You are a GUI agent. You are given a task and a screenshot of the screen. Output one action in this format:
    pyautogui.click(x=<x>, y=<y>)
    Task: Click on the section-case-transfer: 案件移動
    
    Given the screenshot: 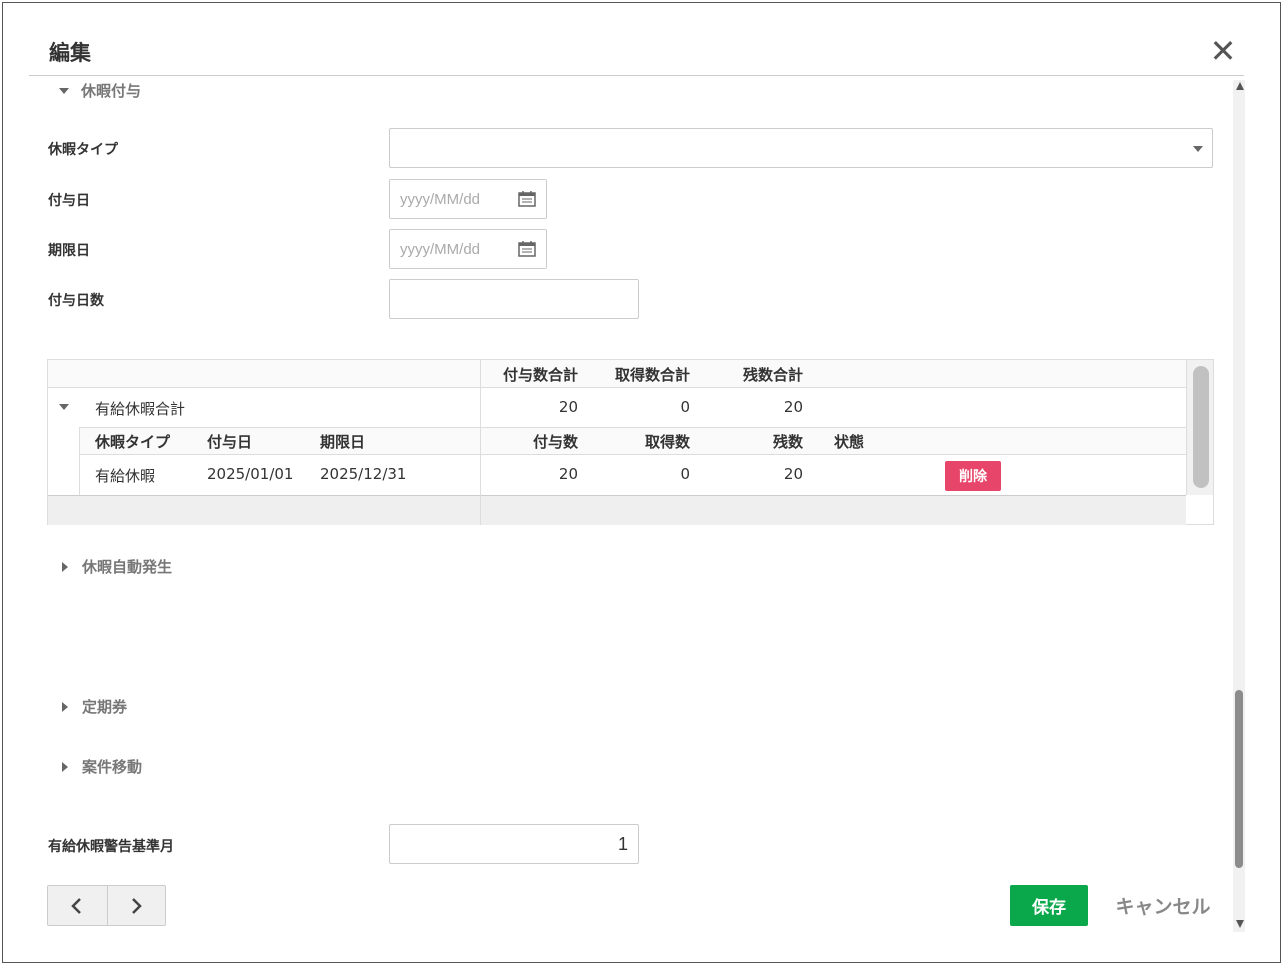 What is the action you would take?
    pyautogui.click(x=100, y=766)
    